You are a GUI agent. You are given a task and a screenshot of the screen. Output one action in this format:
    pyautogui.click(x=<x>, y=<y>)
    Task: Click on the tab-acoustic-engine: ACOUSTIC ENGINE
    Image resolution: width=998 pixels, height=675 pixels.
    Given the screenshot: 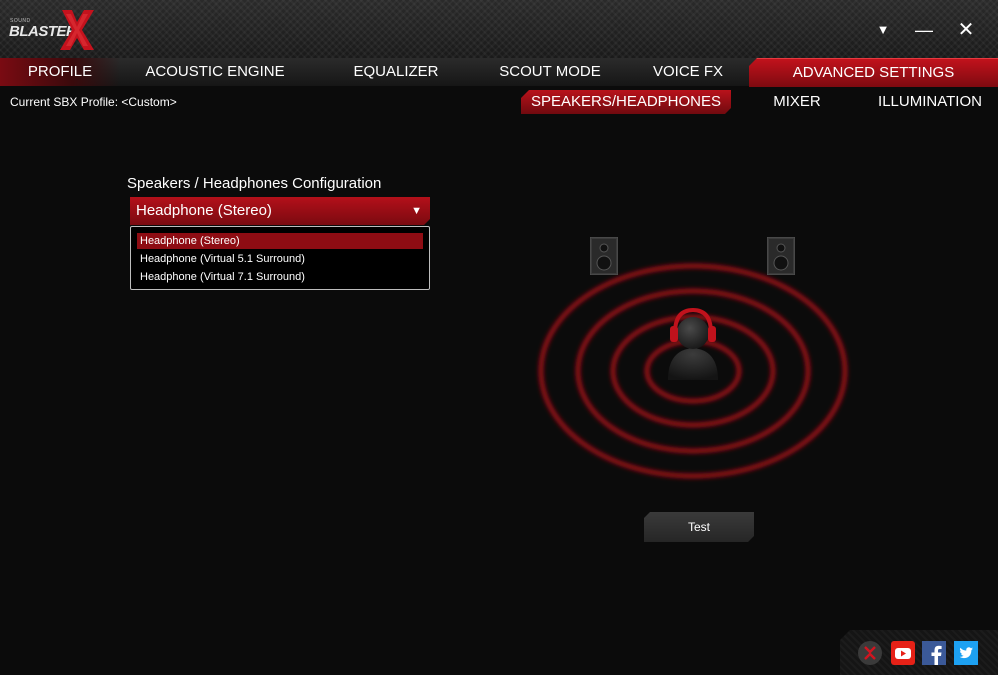 What is the action you would take?
    pyautogui.click(x=215, y=72)
    